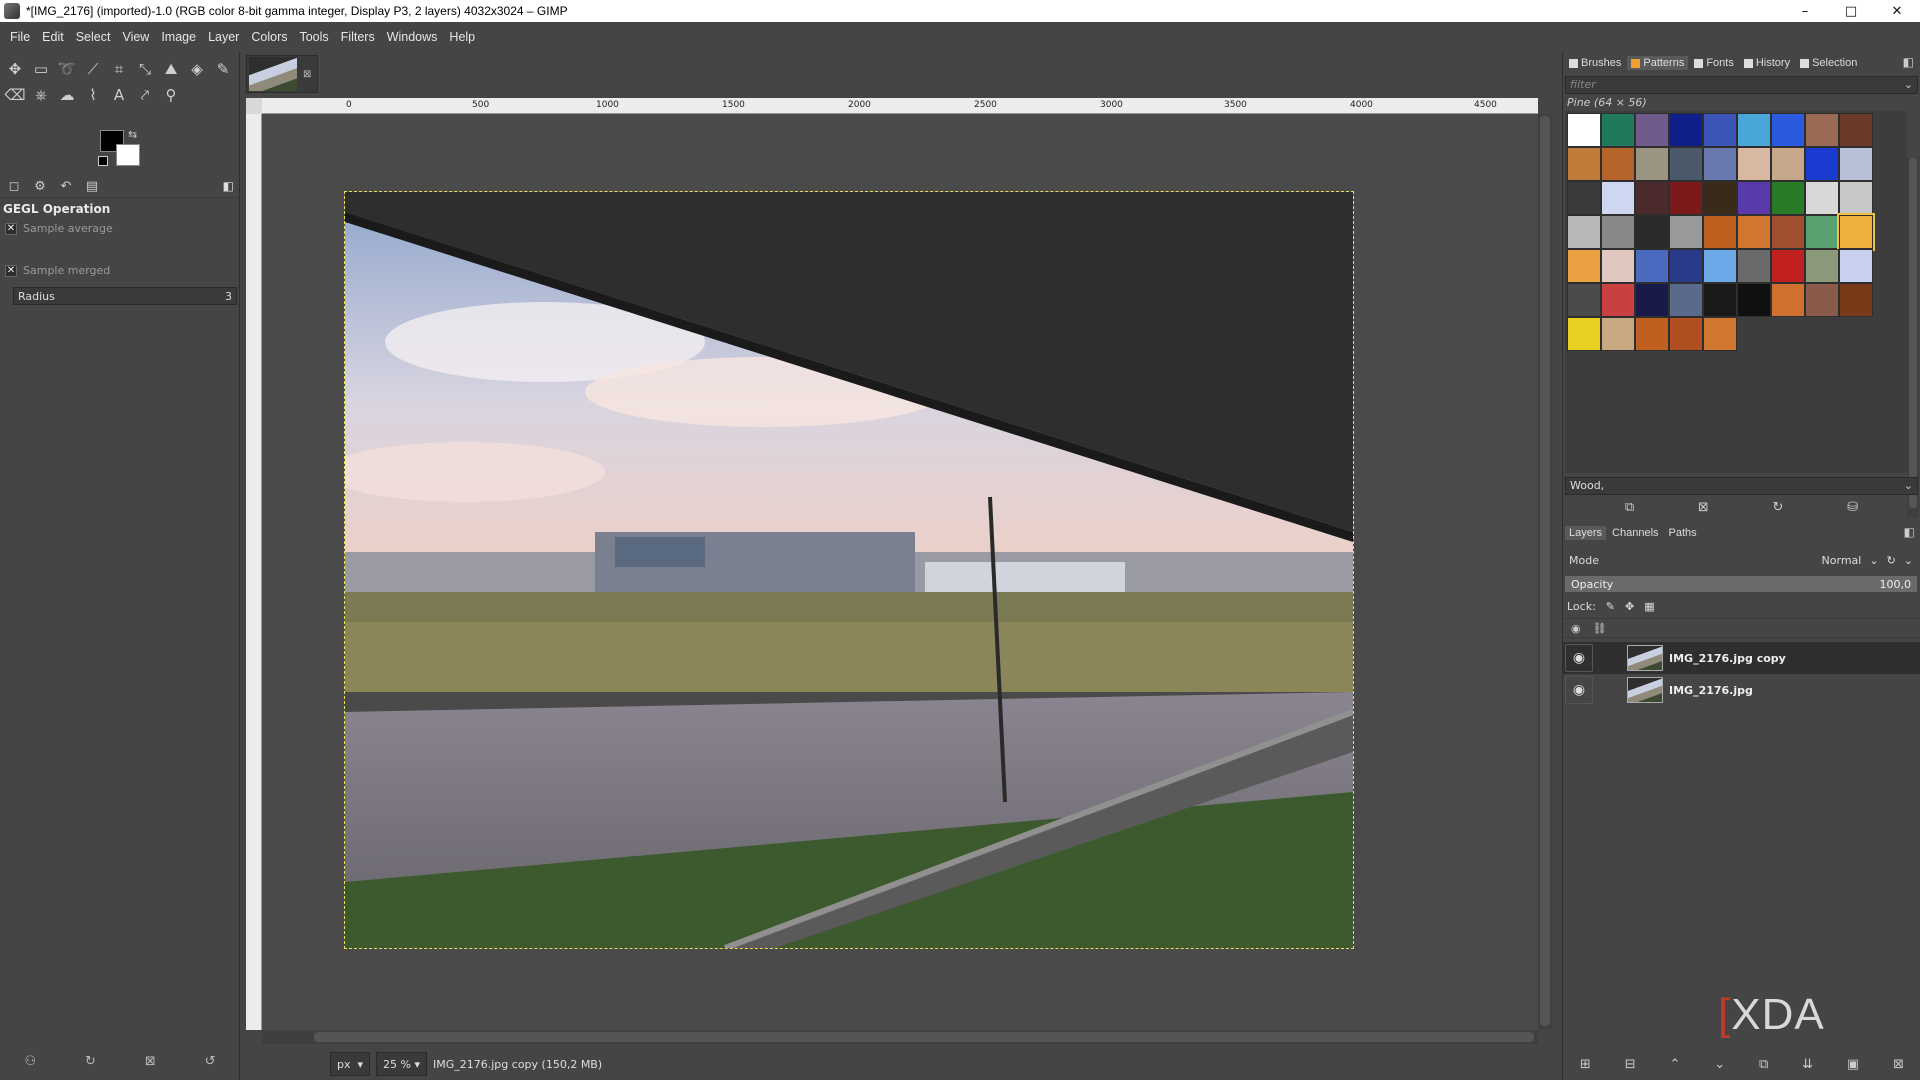 The height and width of the screenshot is (1080, 1920). I want to click on vertical-ruler, so click(254, 572).